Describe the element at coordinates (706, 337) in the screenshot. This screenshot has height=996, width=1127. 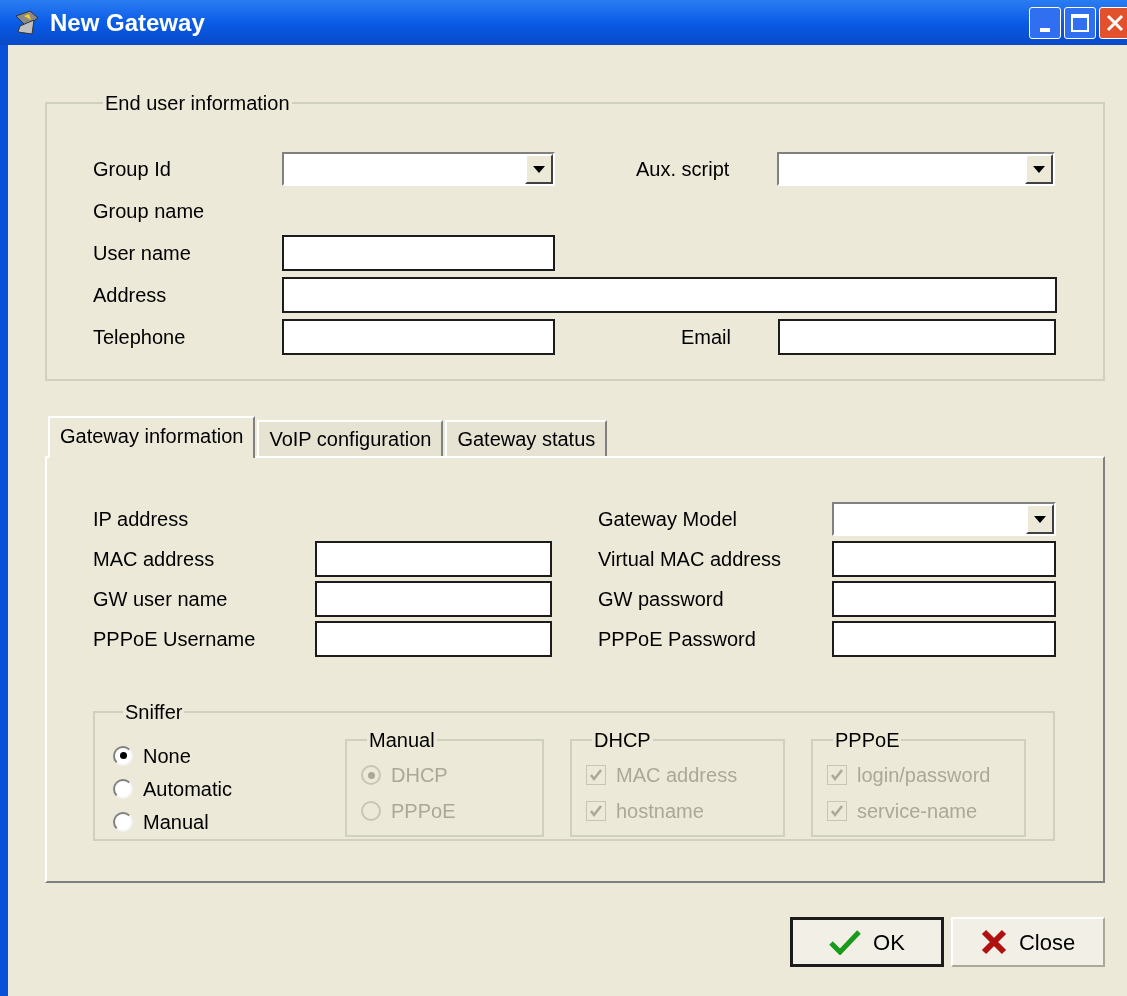
I see `field-label: Email` at that location.